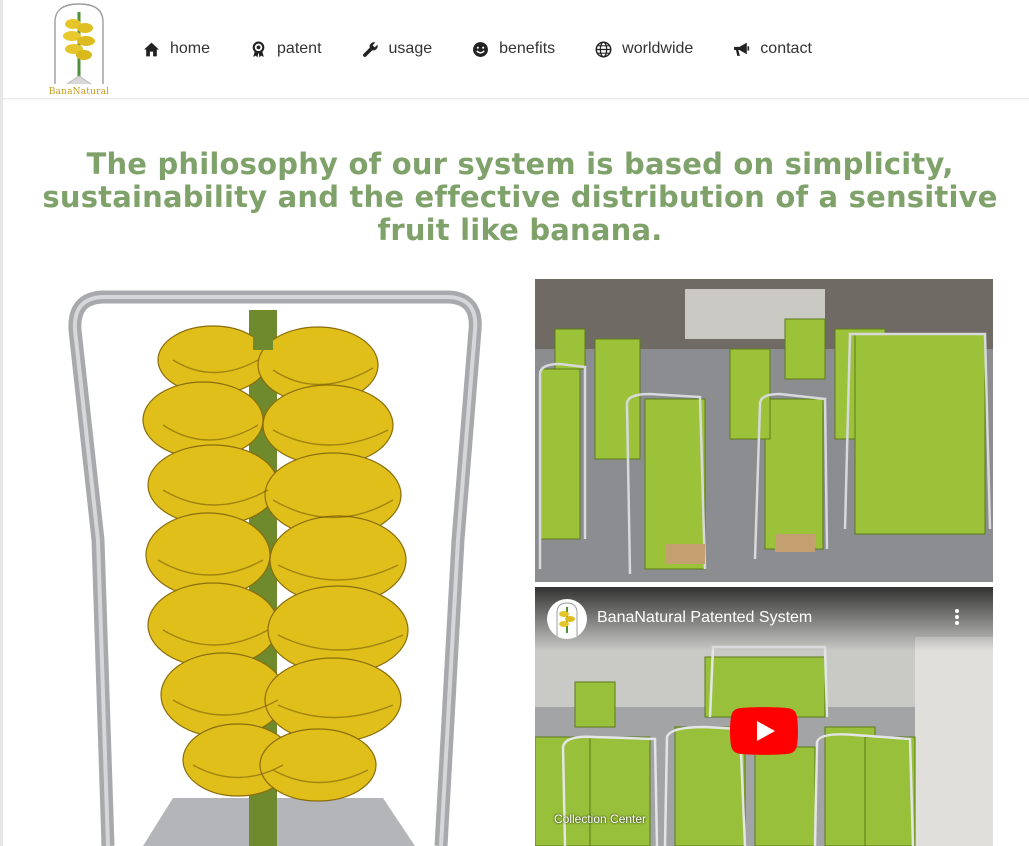  I want to click on logo-text: BanaNatural, so click(79, 92).